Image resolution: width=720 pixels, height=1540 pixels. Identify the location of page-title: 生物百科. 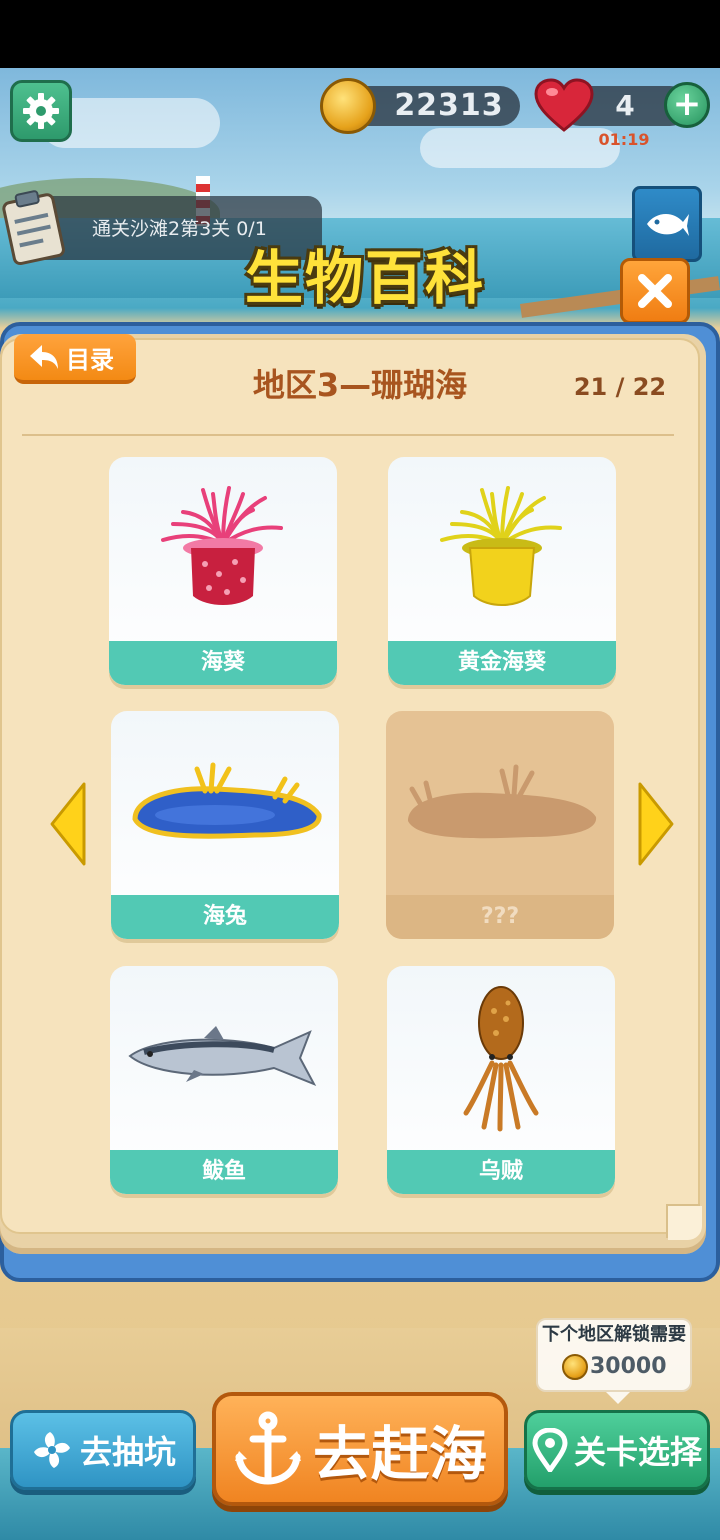
(364, 278).